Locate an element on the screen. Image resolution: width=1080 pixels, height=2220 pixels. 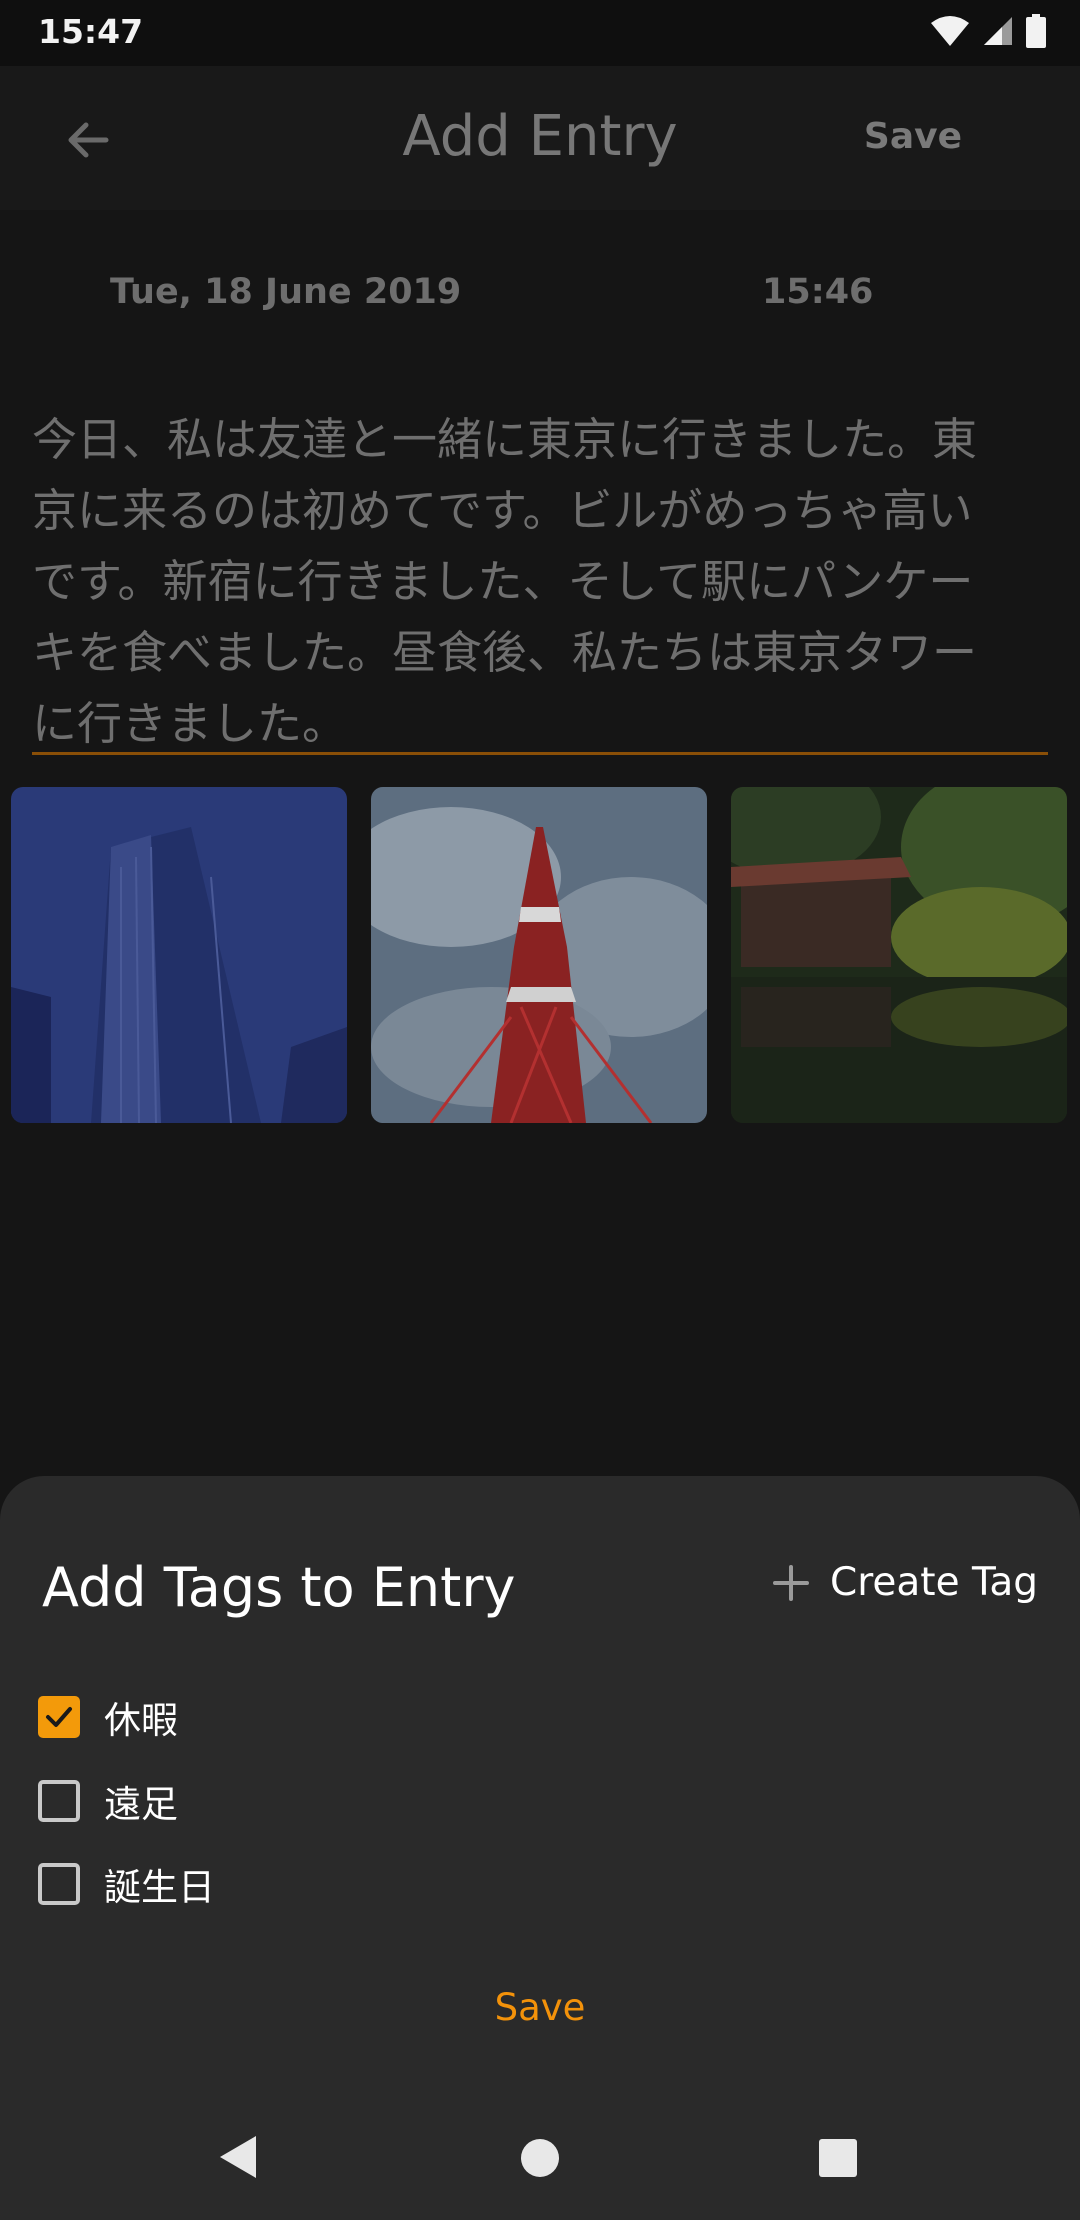
entry-time: 15:46 is located at coordinates (817, 292).